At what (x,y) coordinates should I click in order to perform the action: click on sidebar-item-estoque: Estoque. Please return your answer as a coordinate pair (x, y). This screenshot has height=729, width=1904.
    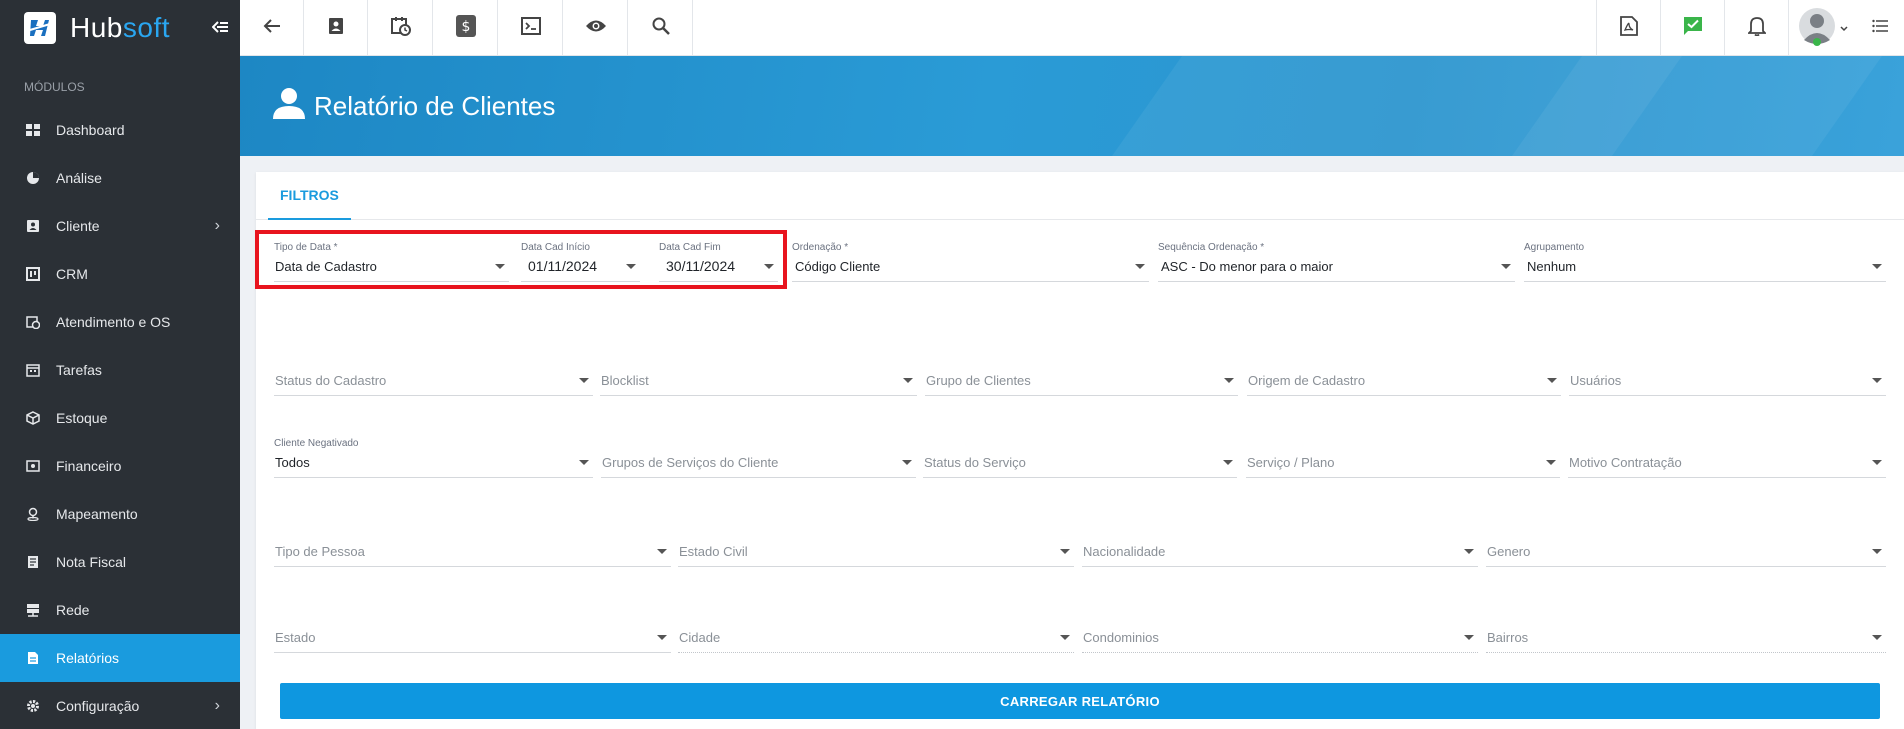
    Looking at the image, I should click on (120, 418).